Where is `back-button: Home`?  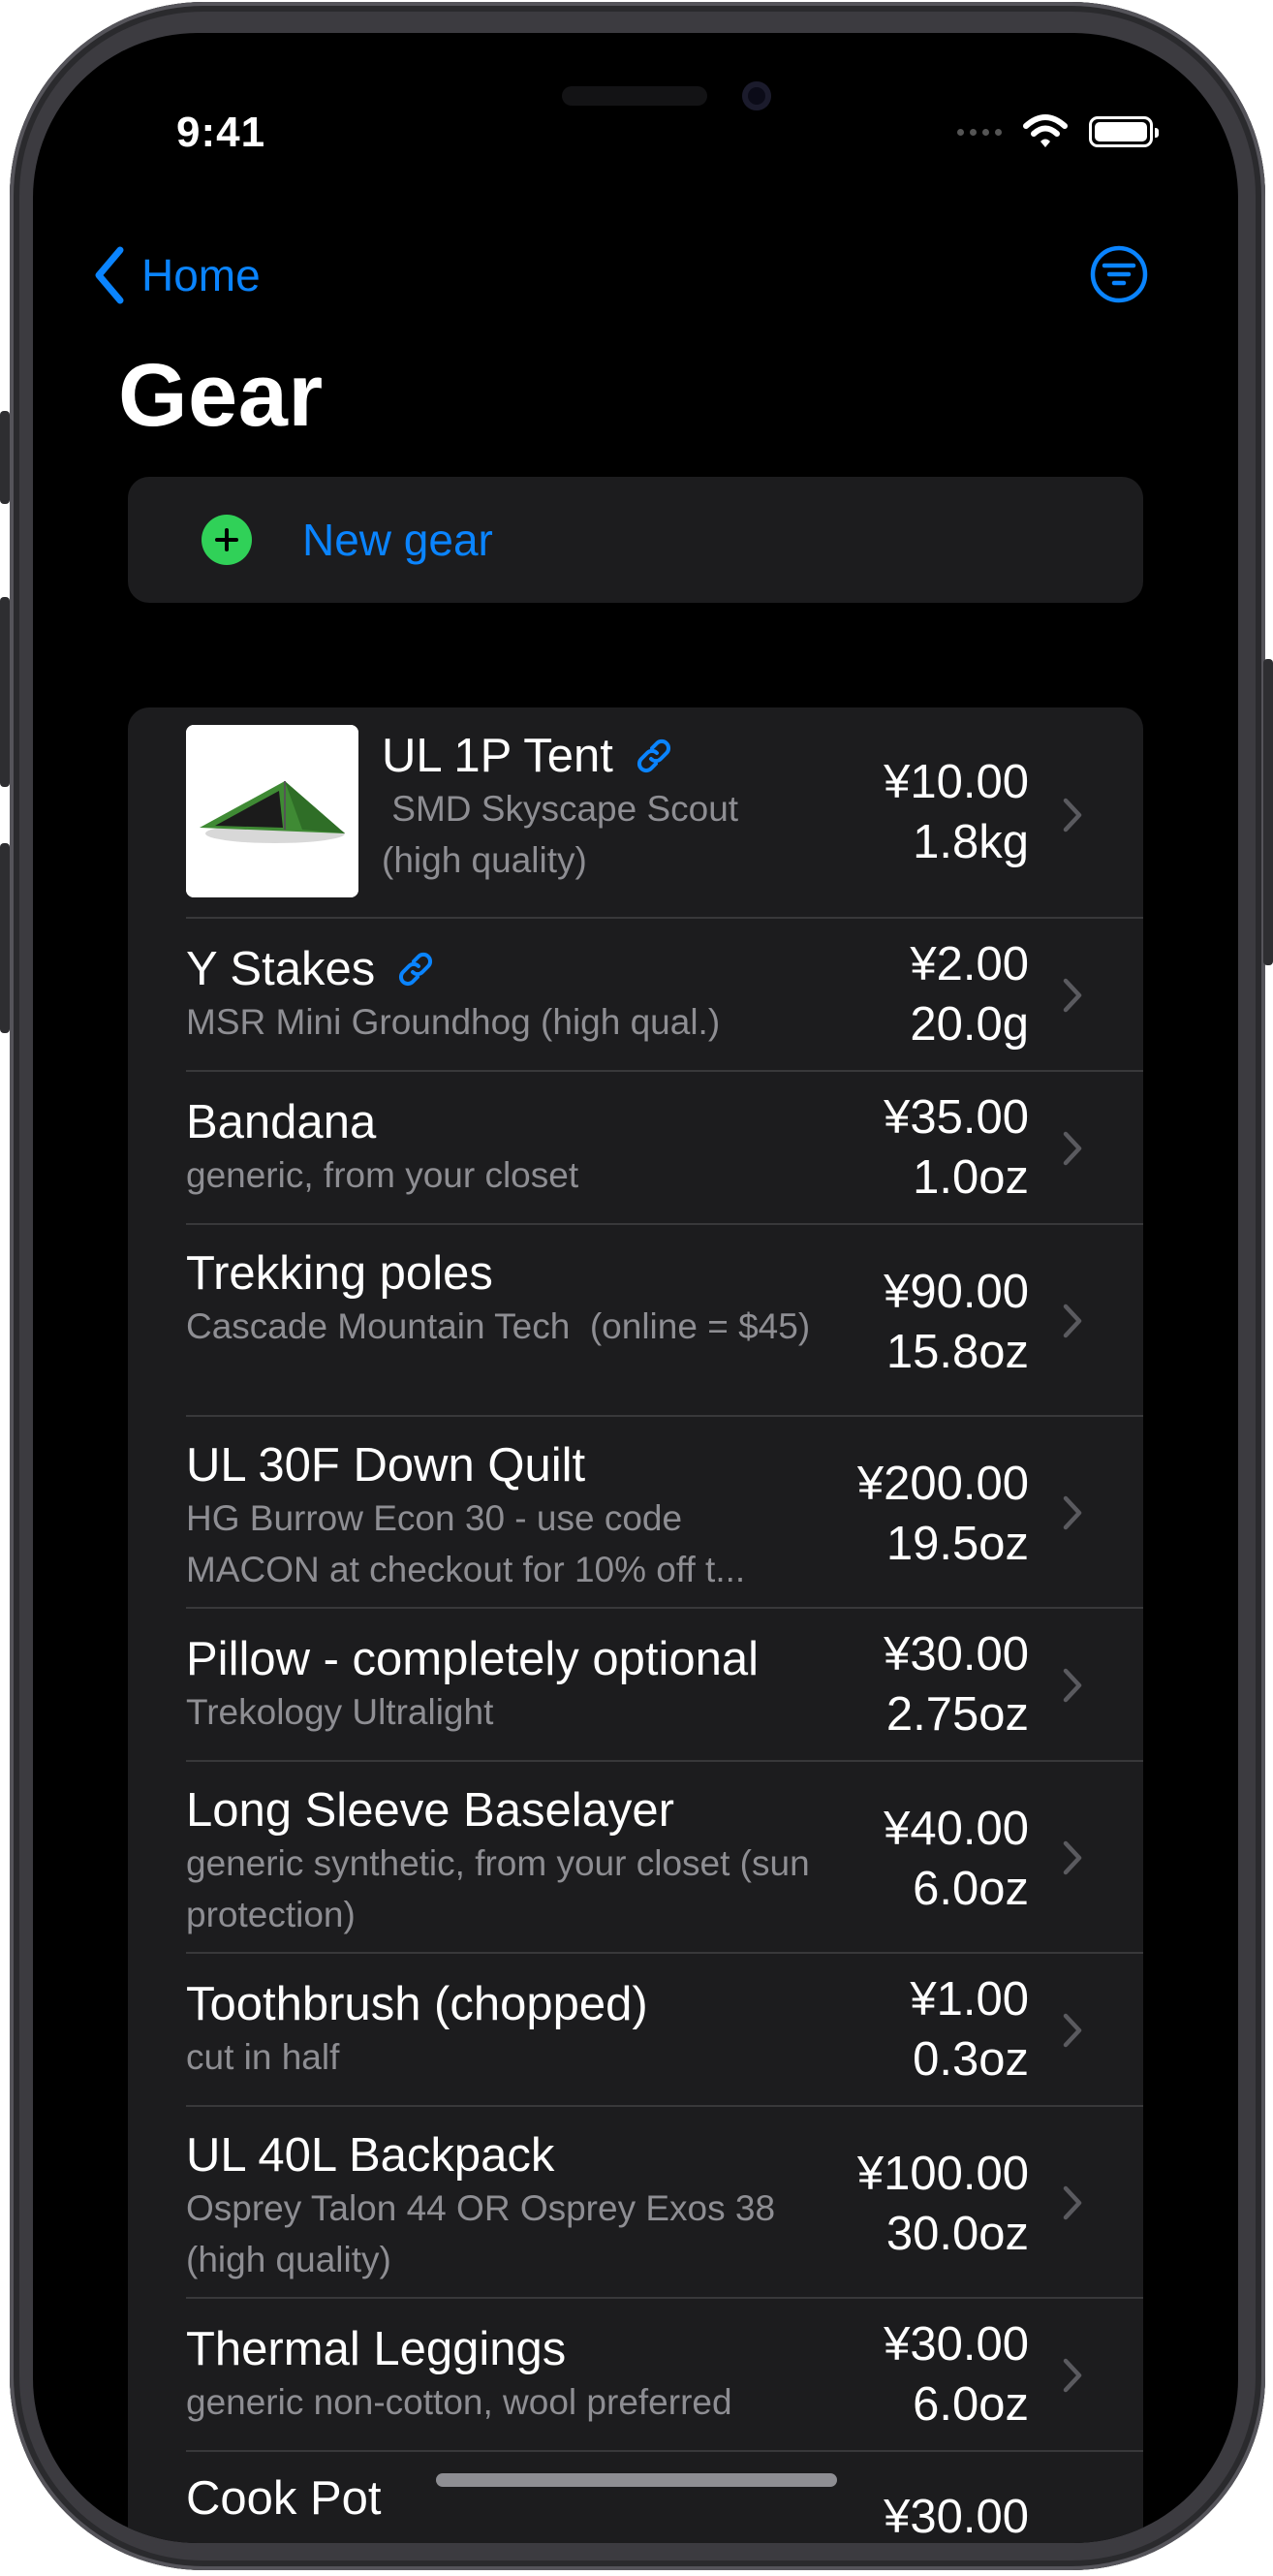
back-button: Home is located at coordinates (177, 275).